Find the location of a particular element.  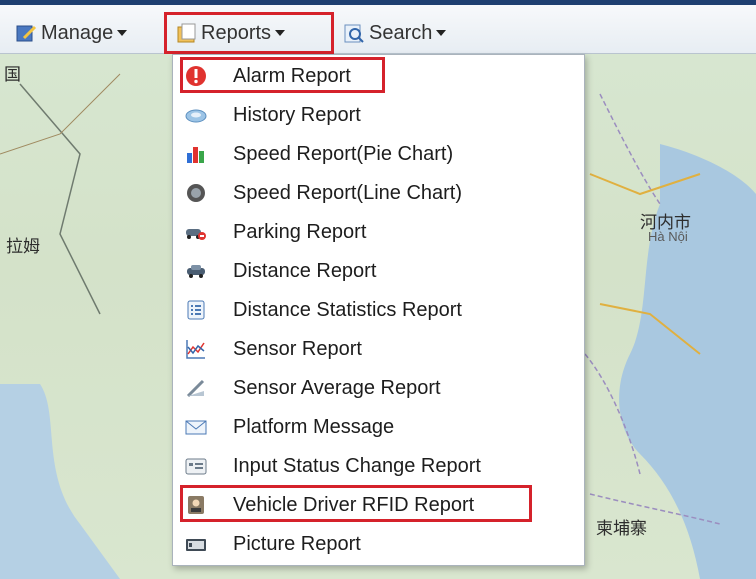

menu-item-label: Parking Report is located at coordinates (300, 231).